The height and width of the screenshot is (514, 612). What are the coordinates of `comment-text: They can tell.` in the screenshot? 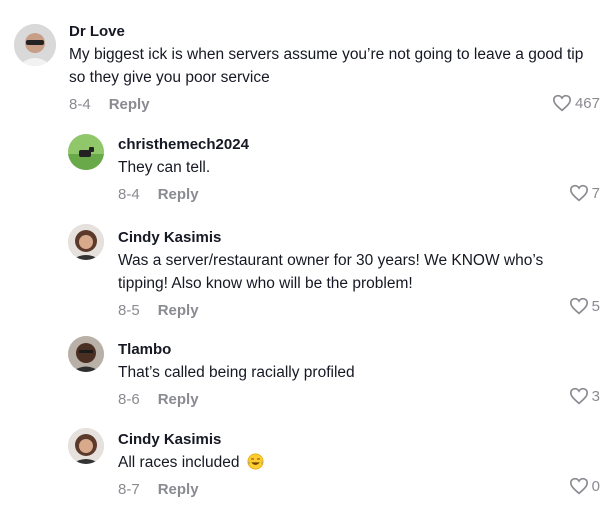 It's located at (164, 167).